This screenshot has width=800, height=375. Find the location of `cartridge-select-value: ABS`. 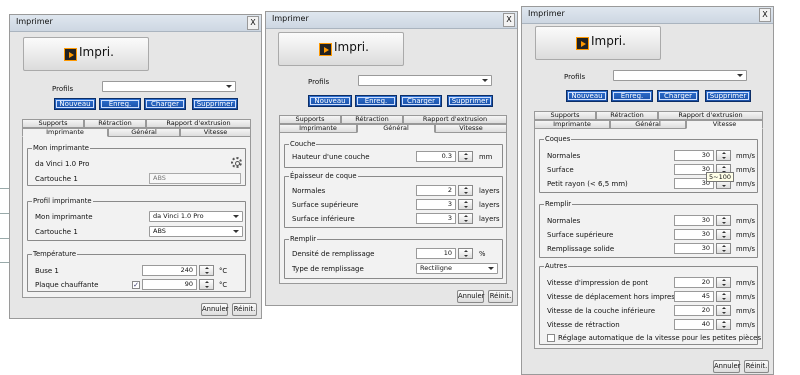

cartridge-select-value: ABS is located at coordinates (159, 231).